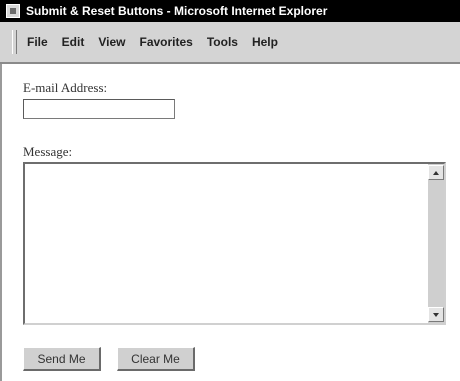  Describe the element at coordinates (62, 359) in the screenshot. I see `send-button: Send Me` at that location.